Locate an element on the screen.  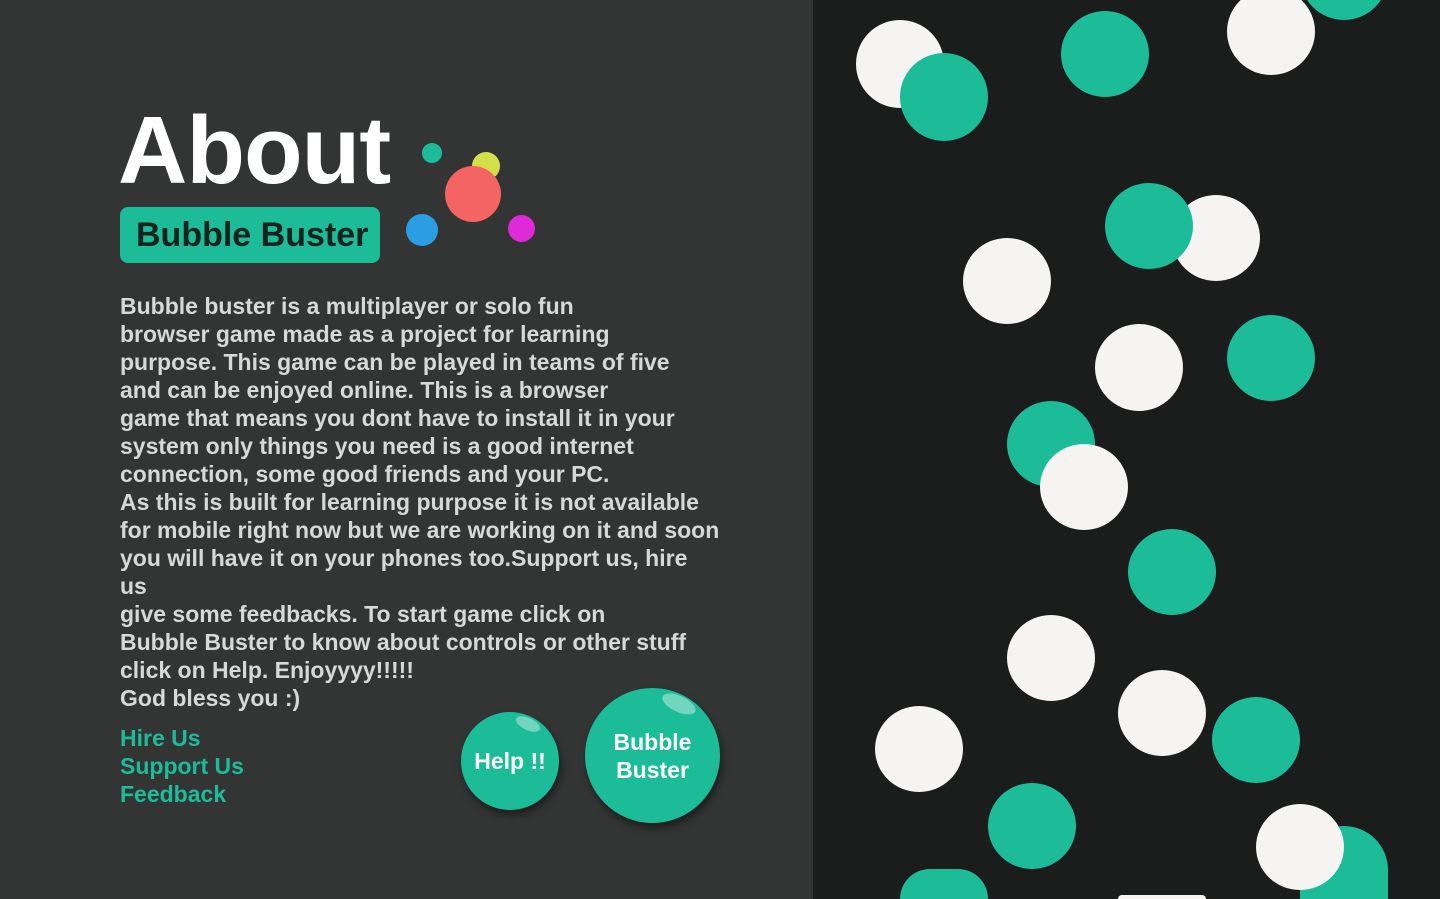
page-title: About is located at coordinates (254, 150).